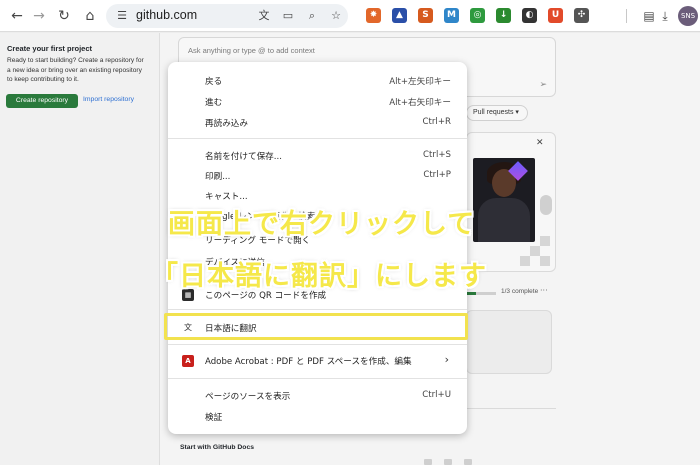  I want to click on menu-shortcut: Ctrl+R, so click(436, 122).